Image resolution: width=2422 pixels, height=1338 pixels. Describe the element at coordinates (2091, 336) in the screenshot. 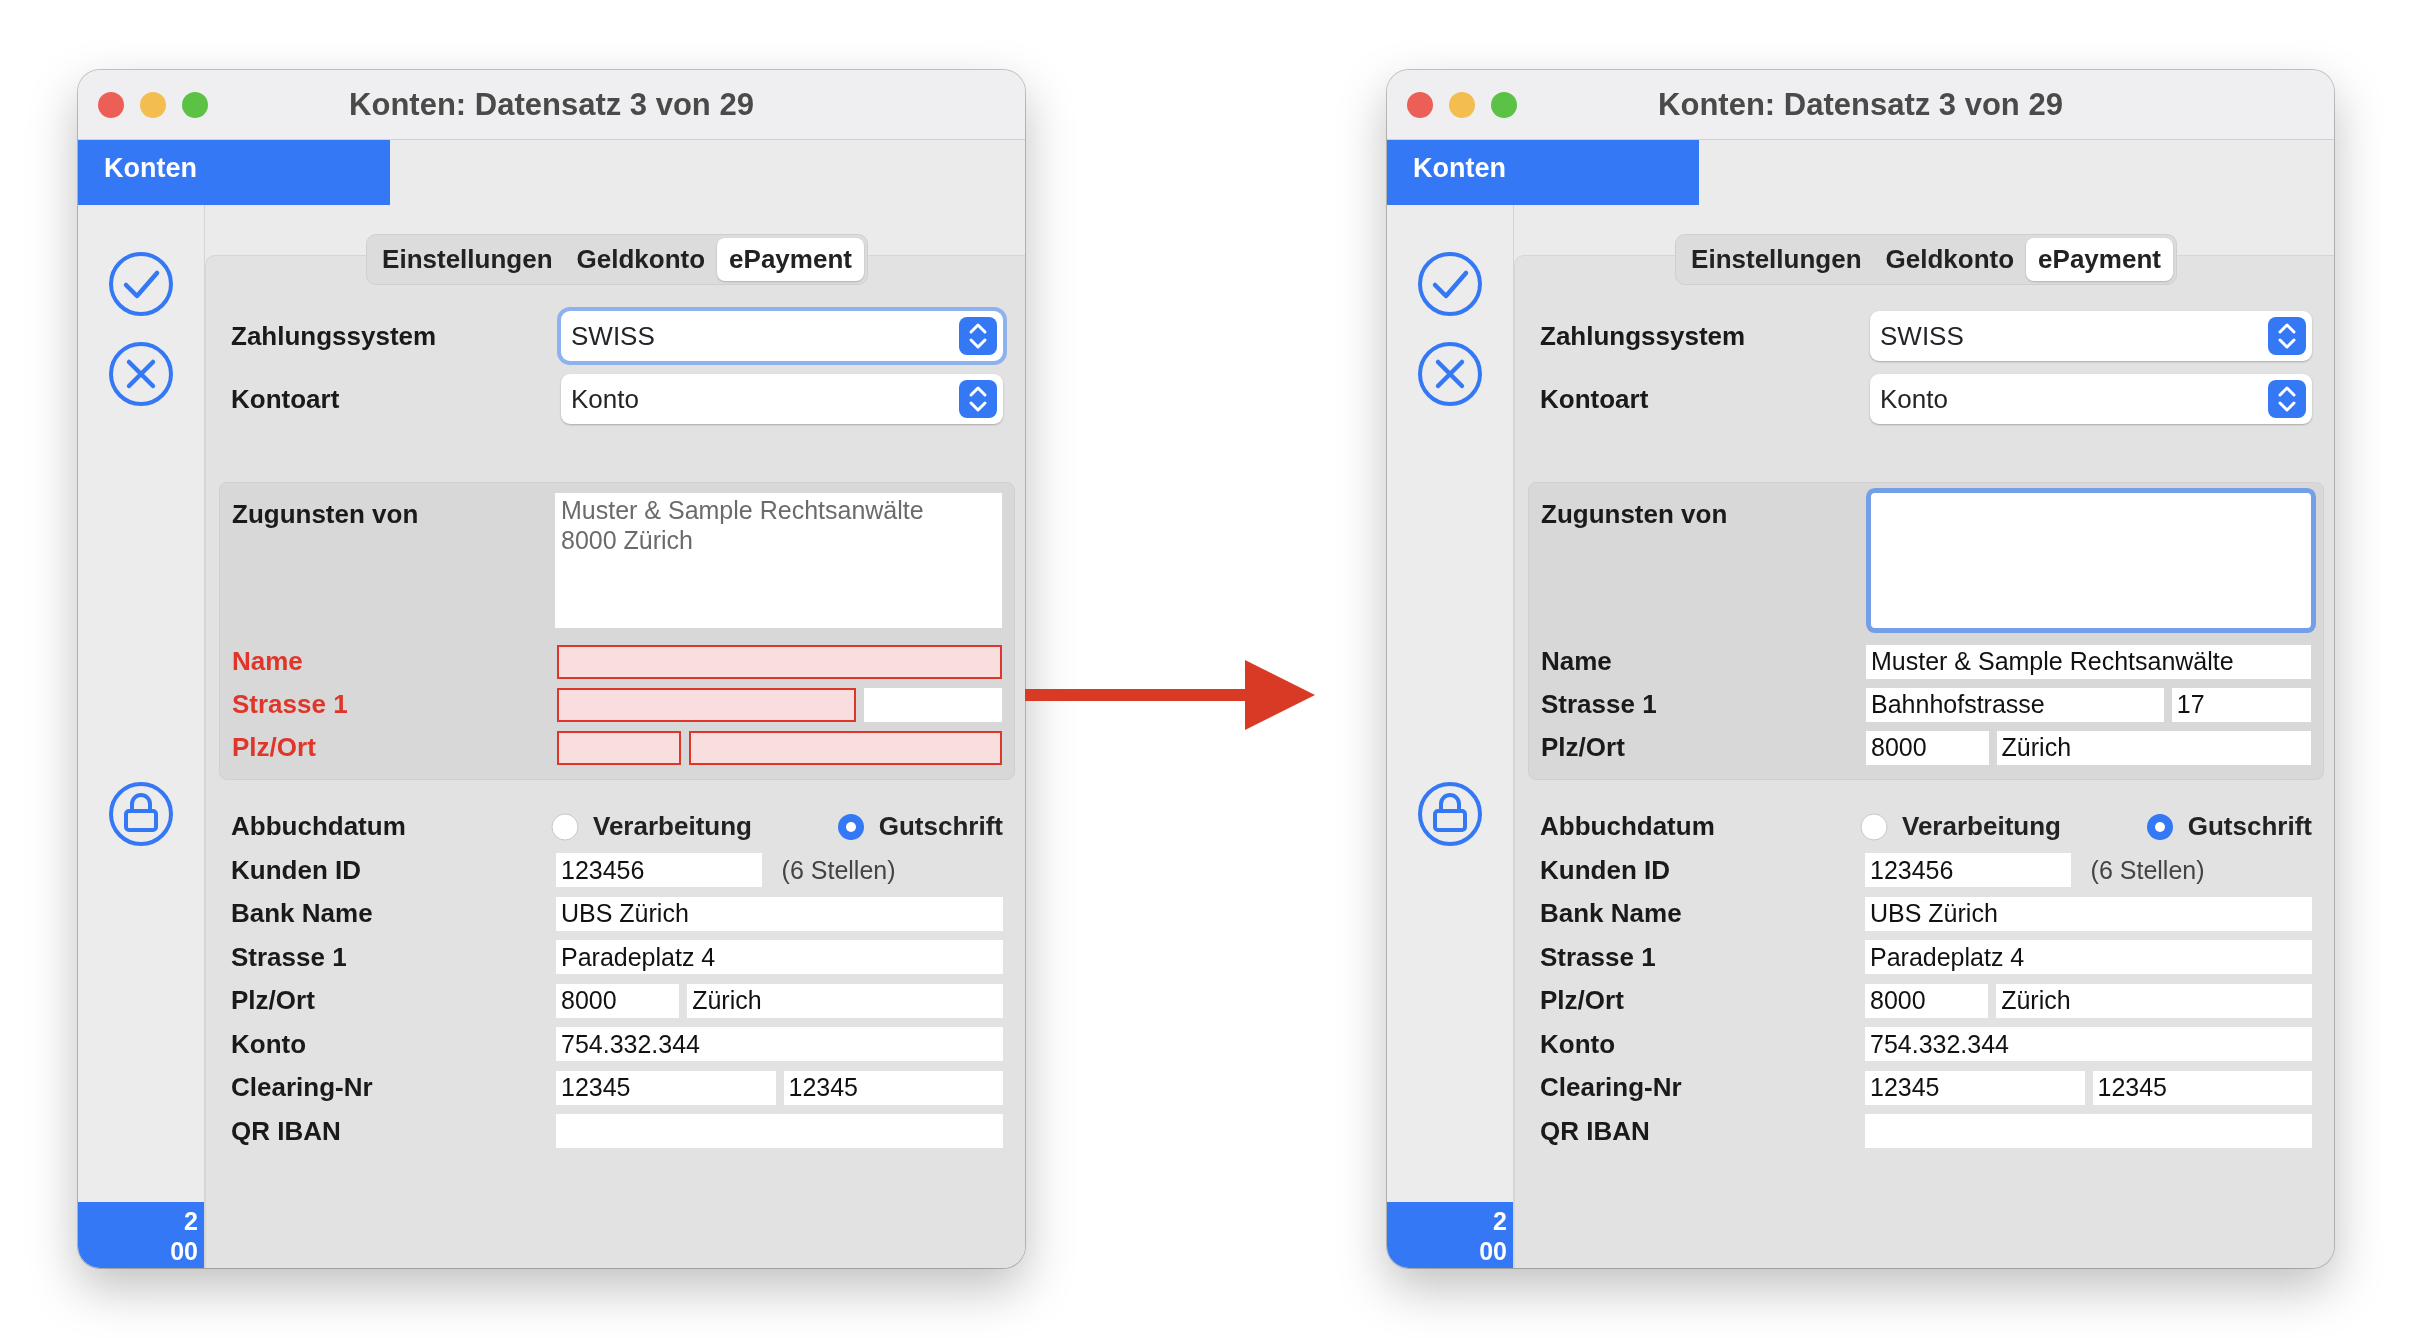

I see `dropdown: SWISS` at that location.